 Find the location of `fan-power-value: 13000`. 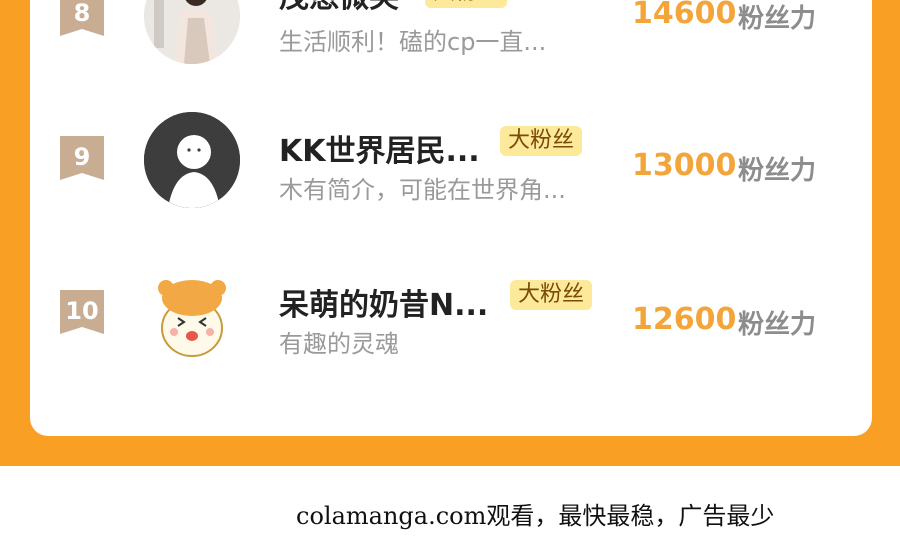

fan-power-value: 13000 is located at coordinates (684, 165).